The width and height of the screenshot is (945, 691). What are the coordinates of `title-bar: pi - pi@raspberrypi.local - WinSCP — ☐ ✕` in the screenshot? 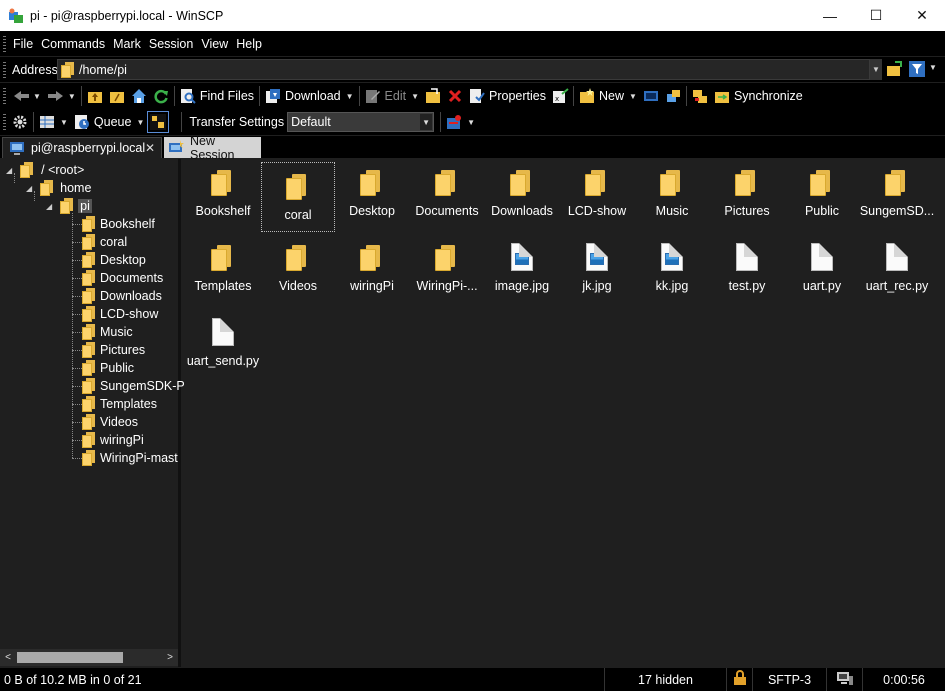 It's located at (472, 15).